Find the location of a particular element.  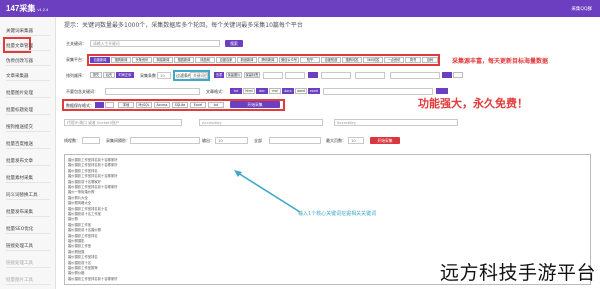

output-select is located at coordinates (295, 140).